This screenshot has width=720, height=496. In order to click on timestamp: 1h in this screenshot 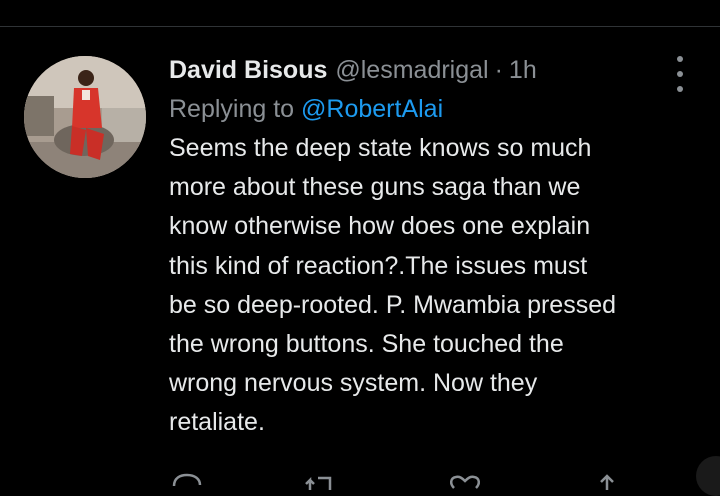, I will do `click(523, 70)`.